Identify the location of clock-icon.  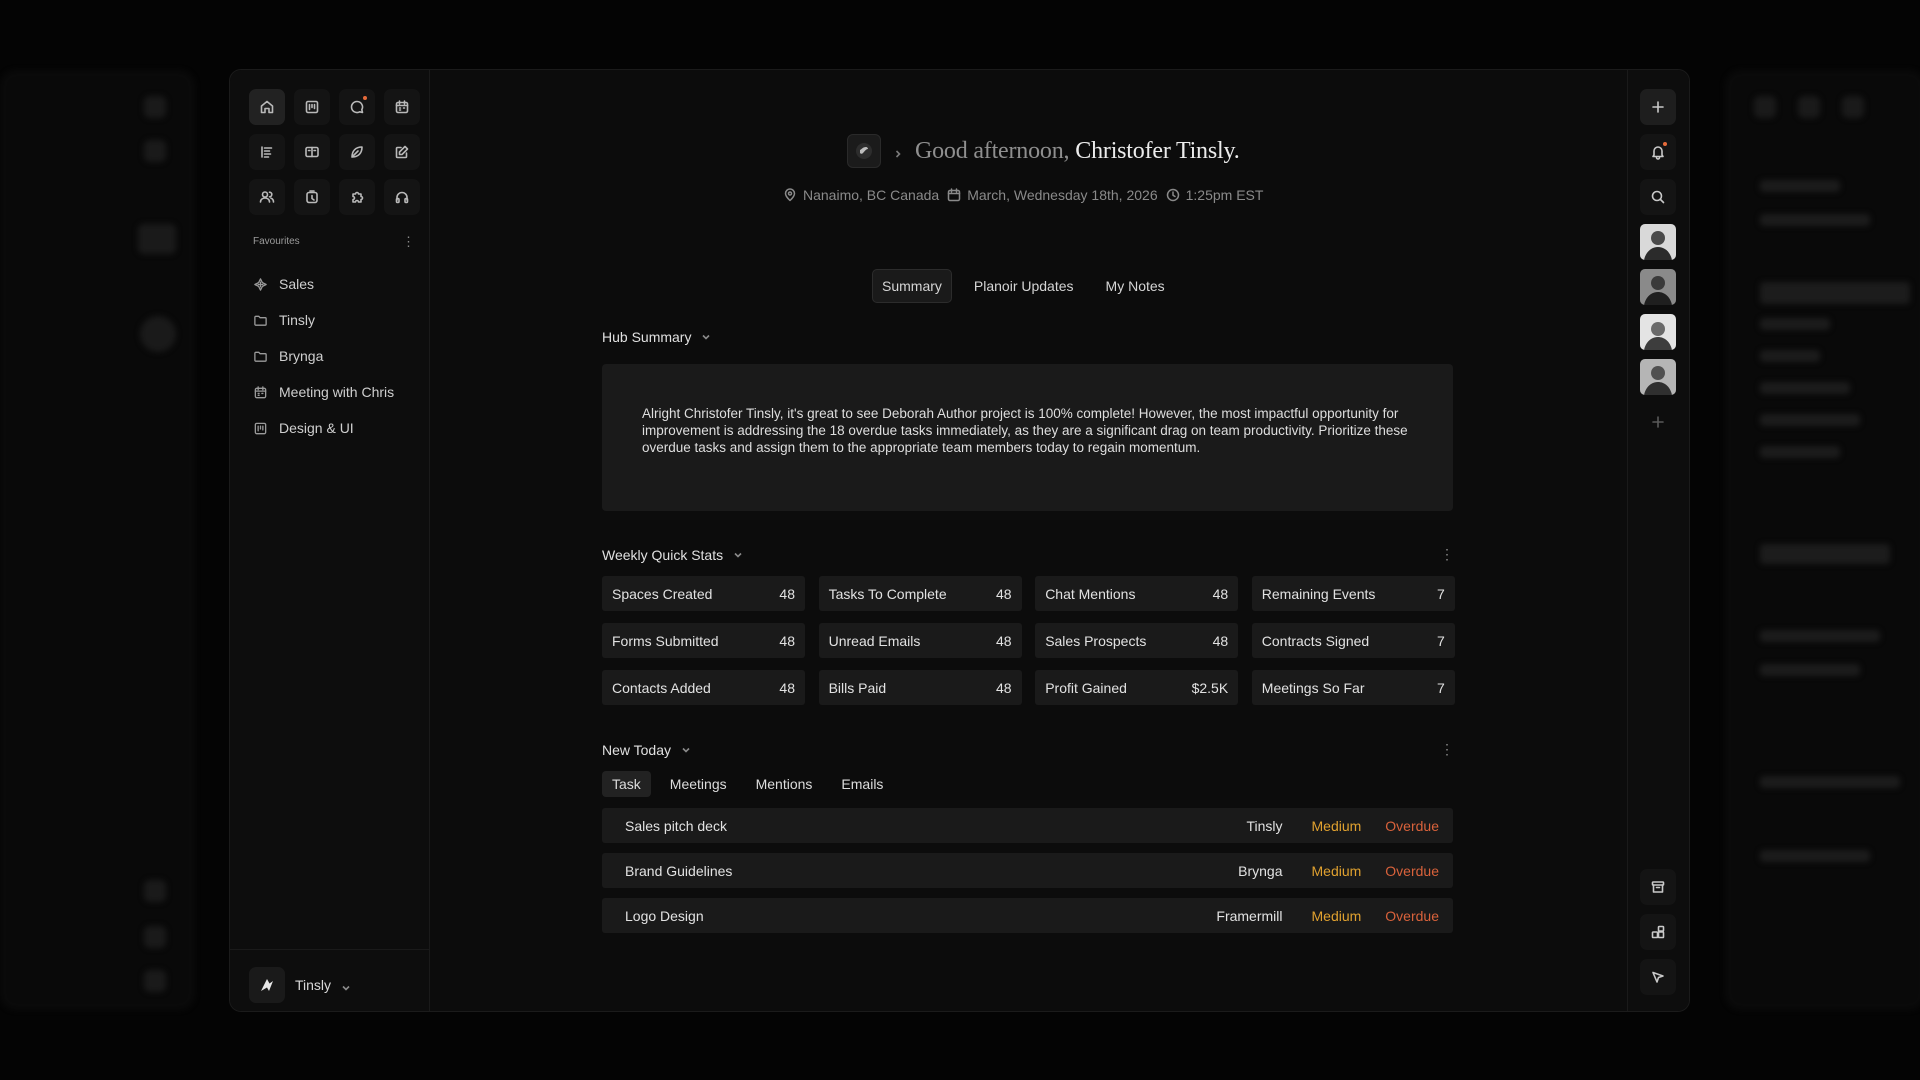
(1172, 195).